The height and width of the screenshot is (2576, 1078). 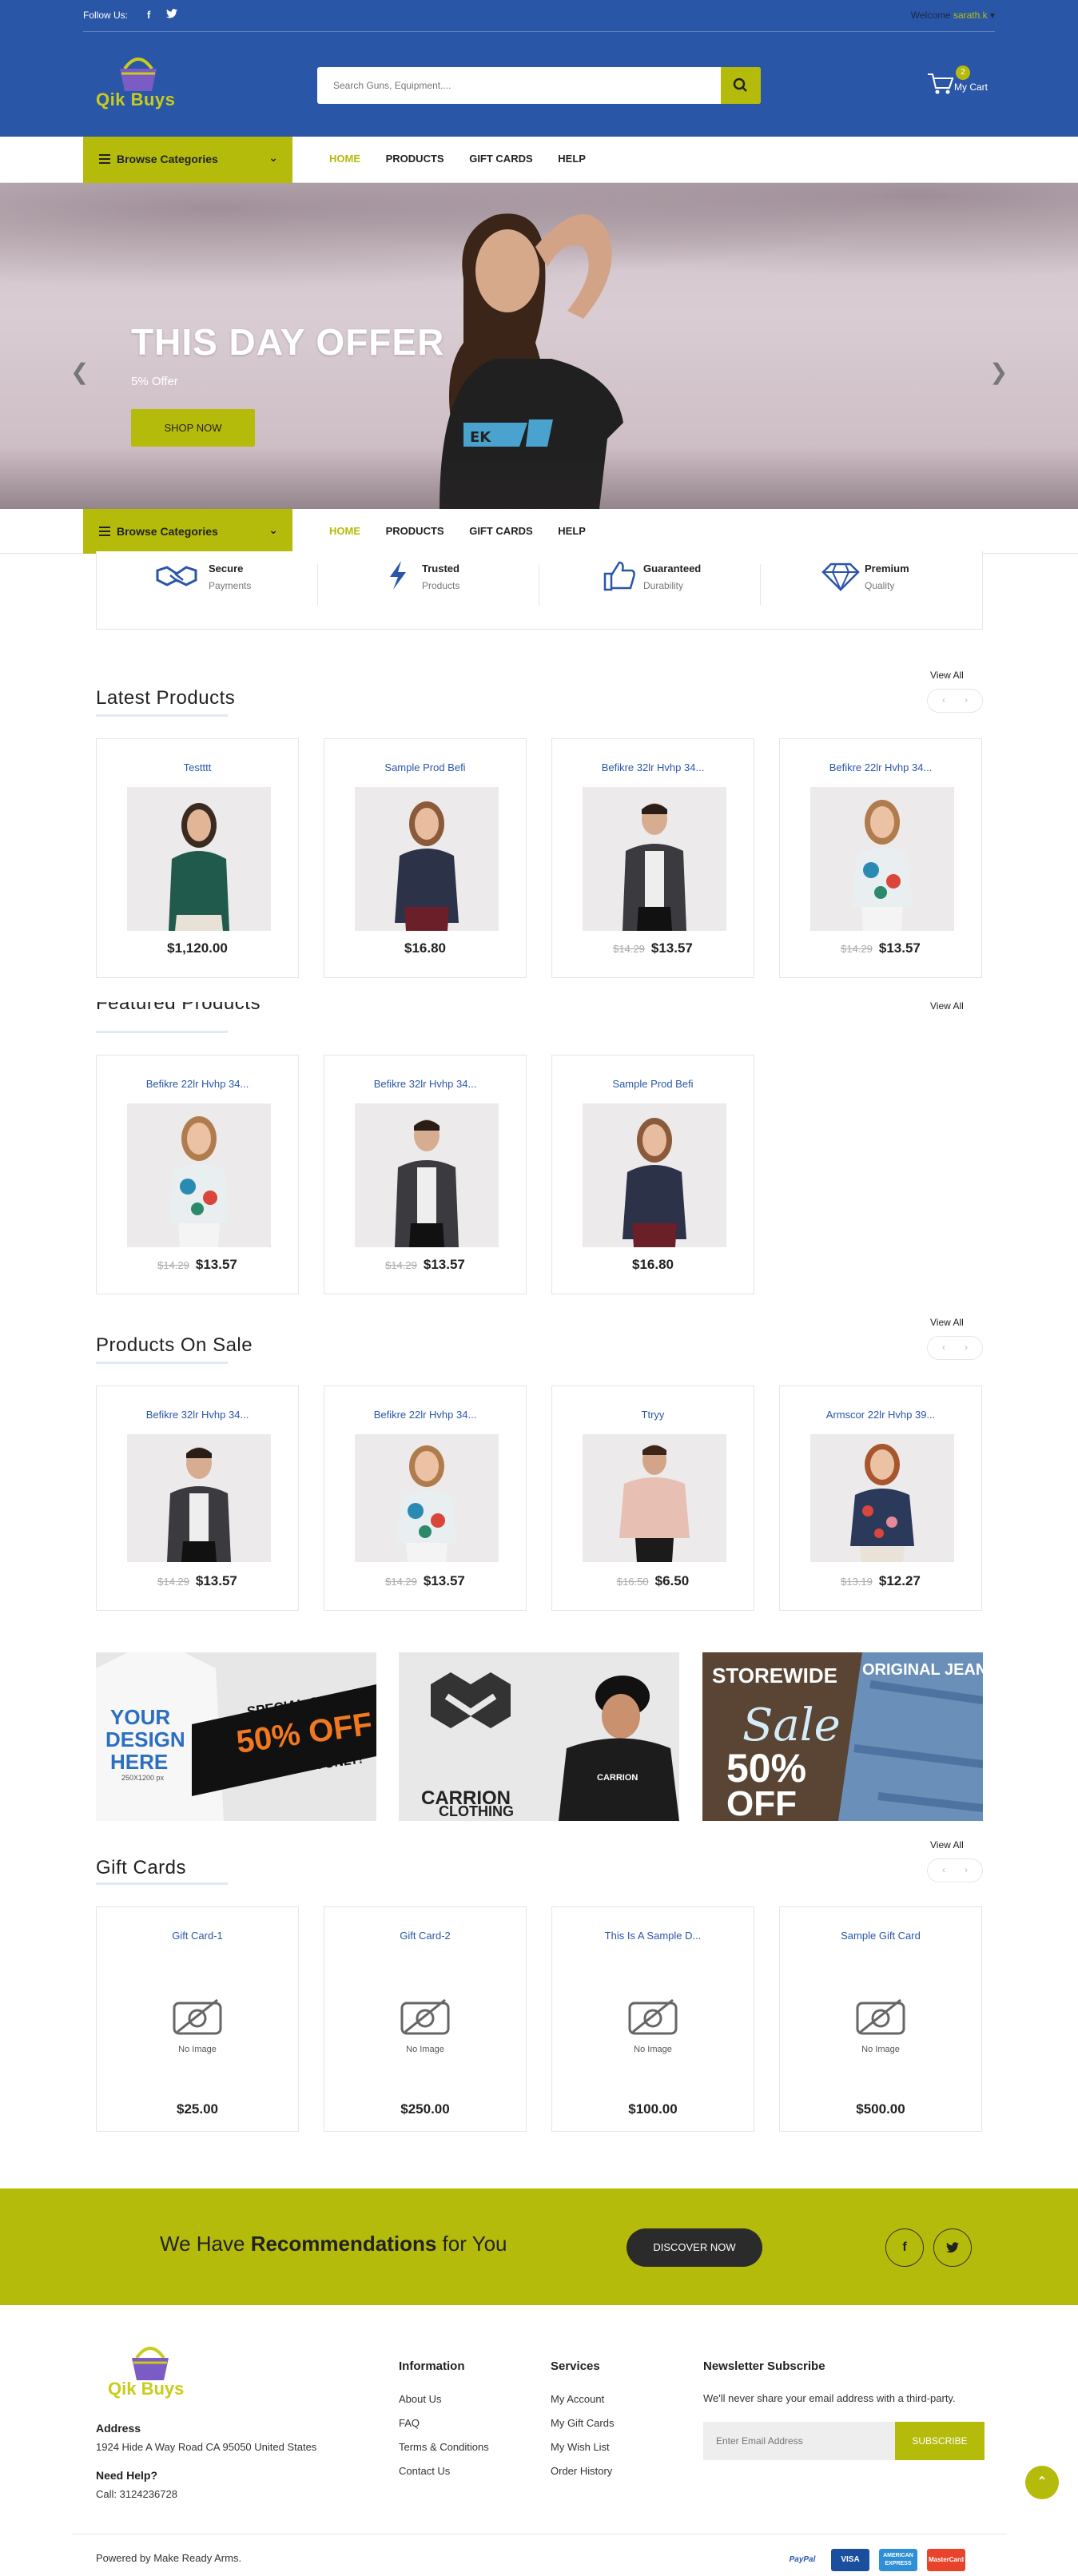 I want to click on gift-card: Sample Gift Card No Image $500.00, so click(x=880, y=2019).